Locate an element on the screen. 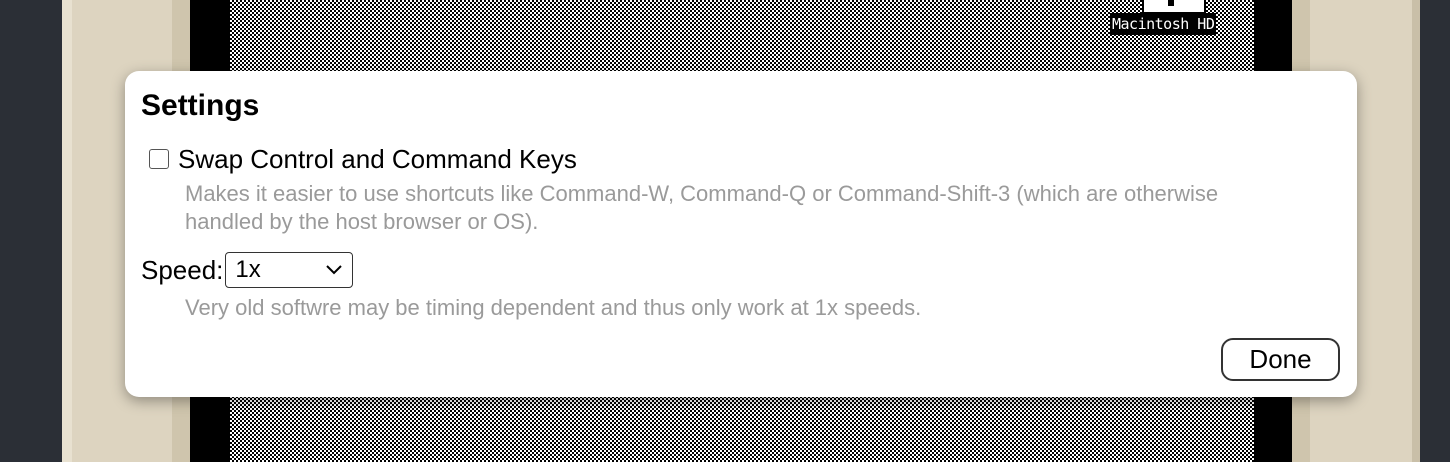 The height and width of the screenshot is (462, 1450). hard-disk-icon-notch is located at coordinates (1171, 3).